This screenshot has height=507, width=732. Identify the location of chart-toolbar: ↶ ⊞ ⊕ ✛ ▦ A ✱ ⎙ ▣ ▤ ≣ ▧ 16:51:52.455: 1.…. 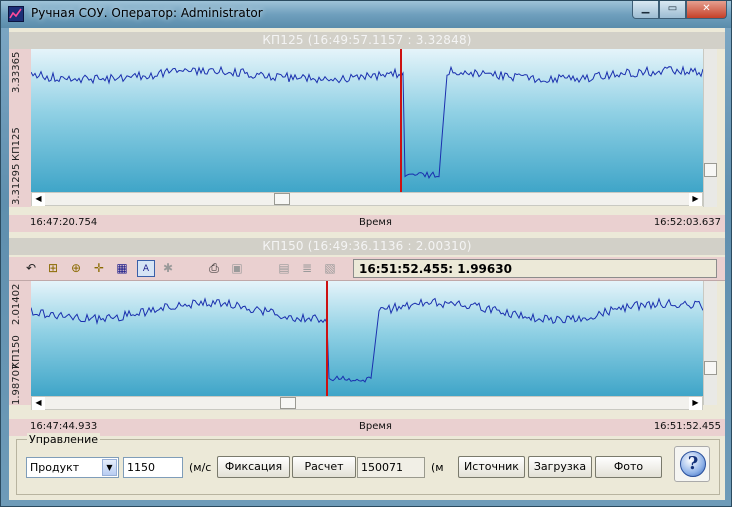
(367, 269).